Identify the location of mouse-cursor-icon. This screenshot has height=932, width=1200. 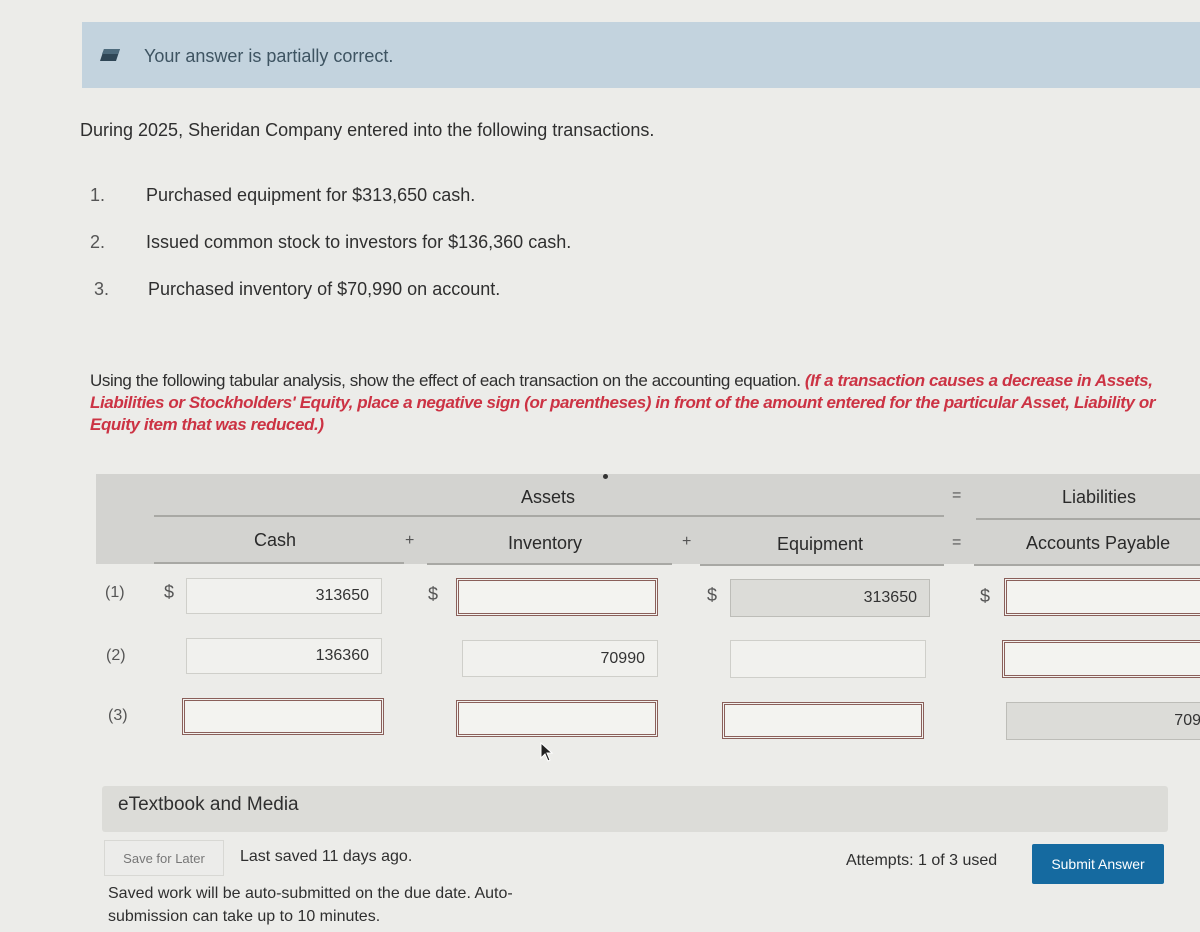
(547, 752).